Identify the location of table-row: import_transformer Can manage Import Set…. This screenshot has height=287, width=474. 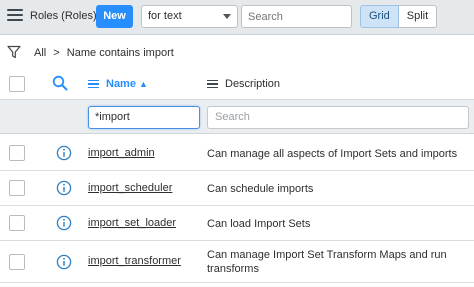
(237, 262).